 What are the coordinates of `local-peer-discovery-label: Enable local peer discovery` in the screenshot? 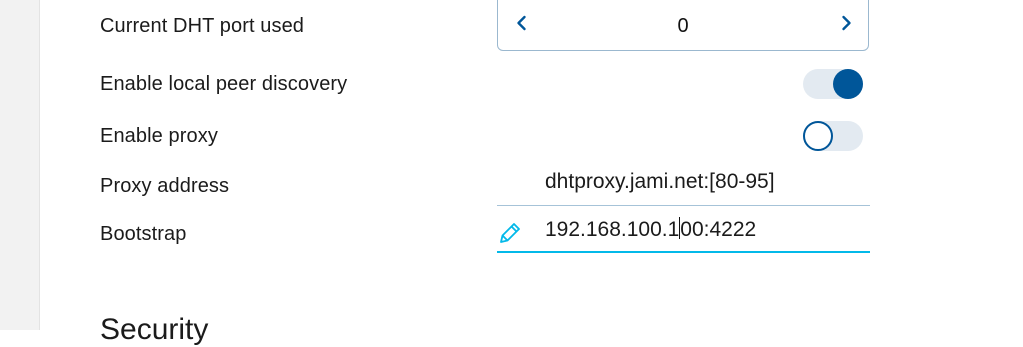 It's located at (224, 84).